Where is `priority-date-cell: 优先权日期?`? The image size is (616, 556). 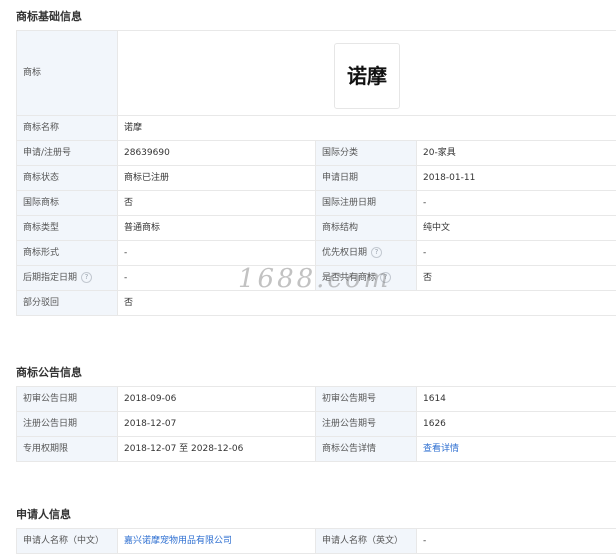
priority-date-cell: 优先权日期? is located at coordinates (366, 253).